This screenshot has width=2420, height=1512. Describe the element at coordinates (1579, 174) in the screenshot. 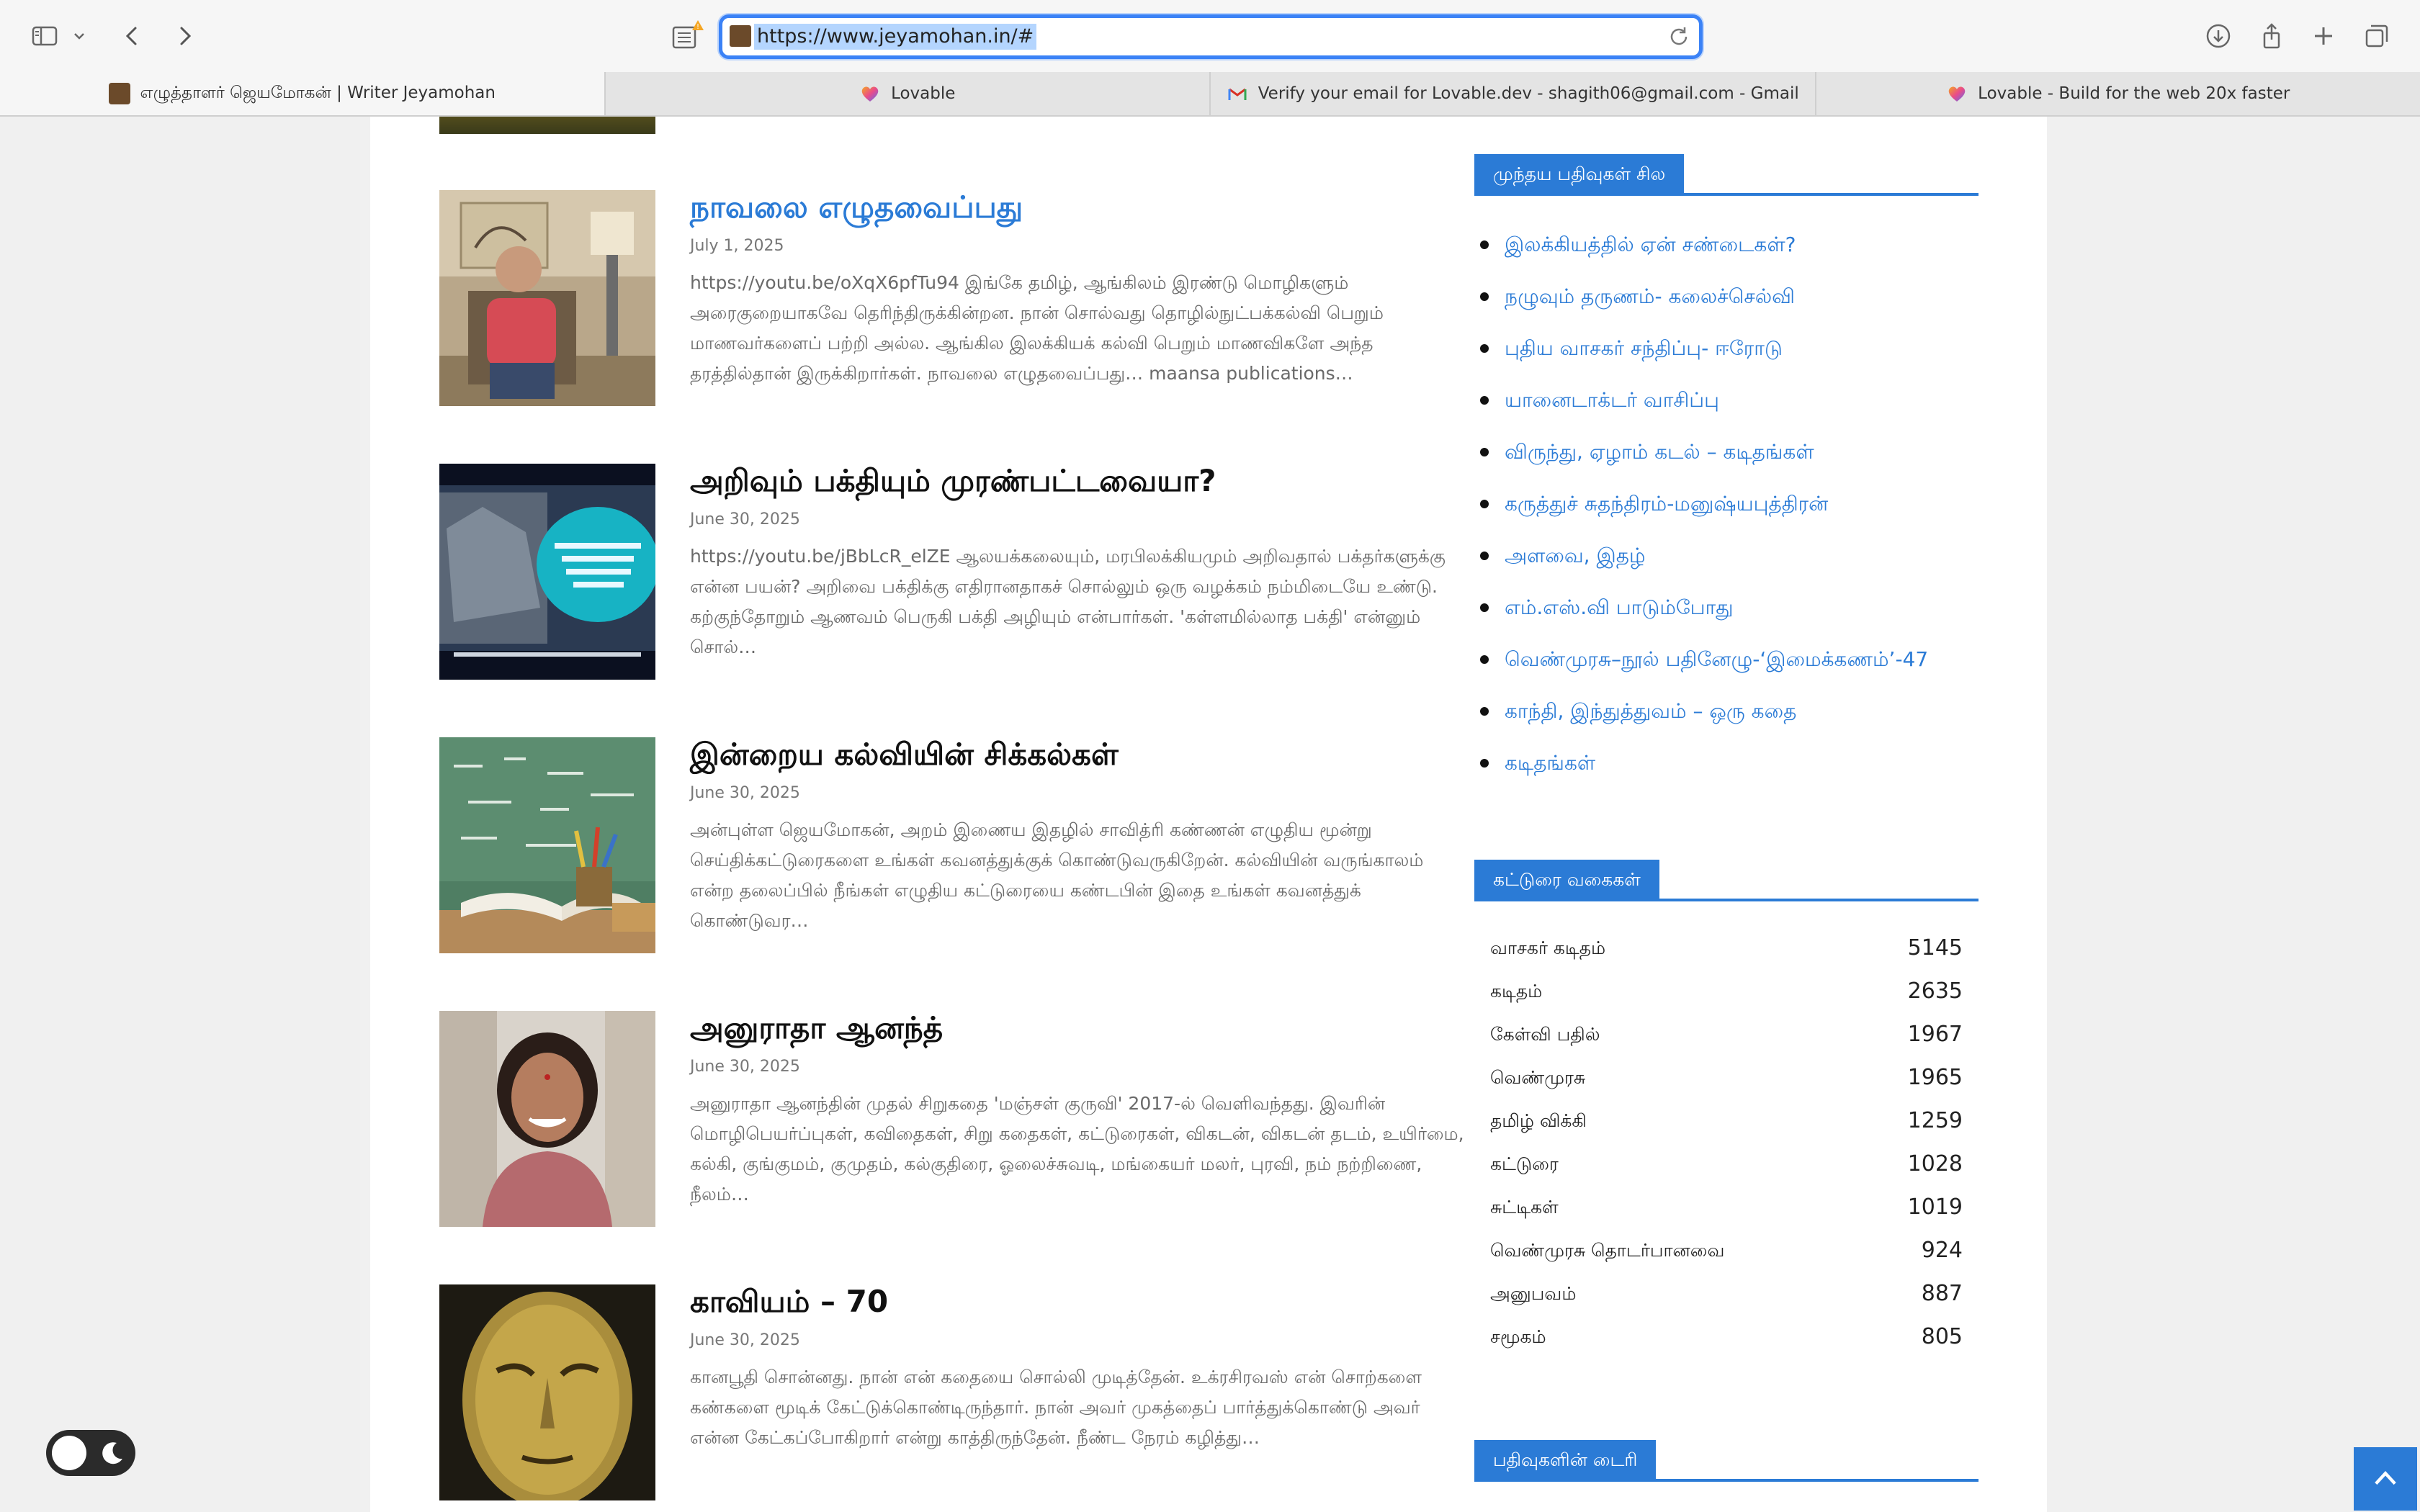

I see `widget-title: முந்தய பதிவுகள் சில` at that location.